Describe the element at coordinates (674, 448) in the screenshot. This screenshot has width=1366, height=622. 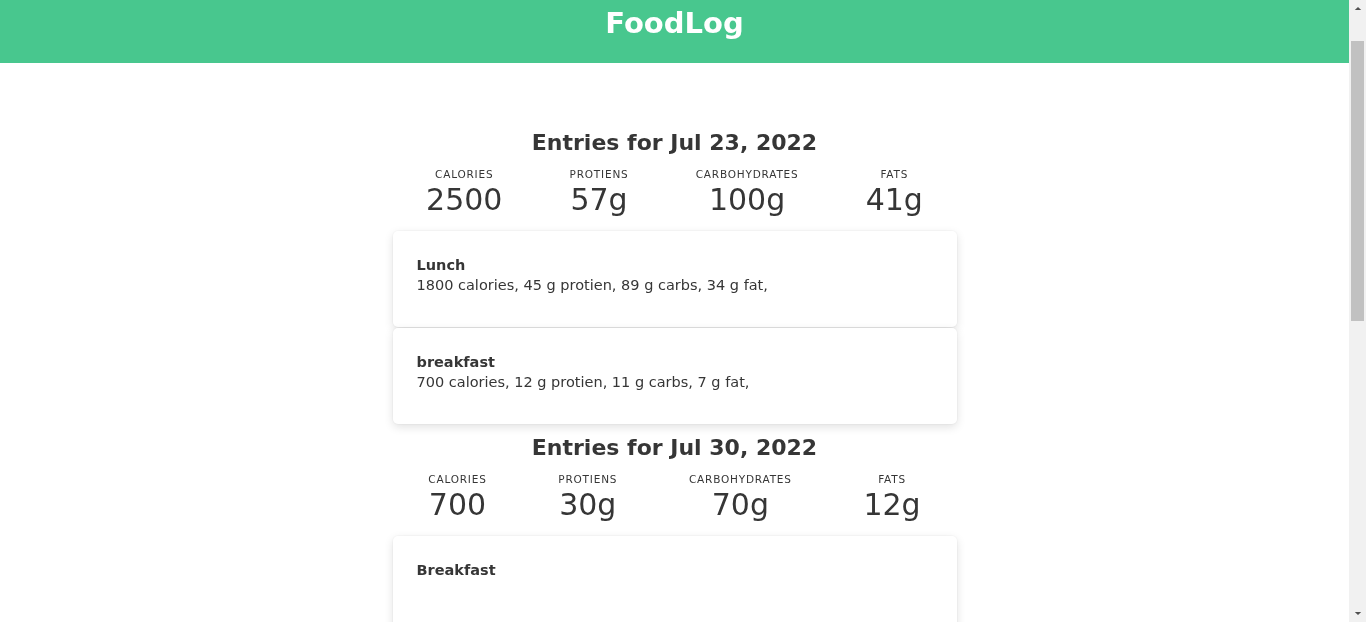
I see `day-heading: Entries for Jul 30, 2022` at that location.